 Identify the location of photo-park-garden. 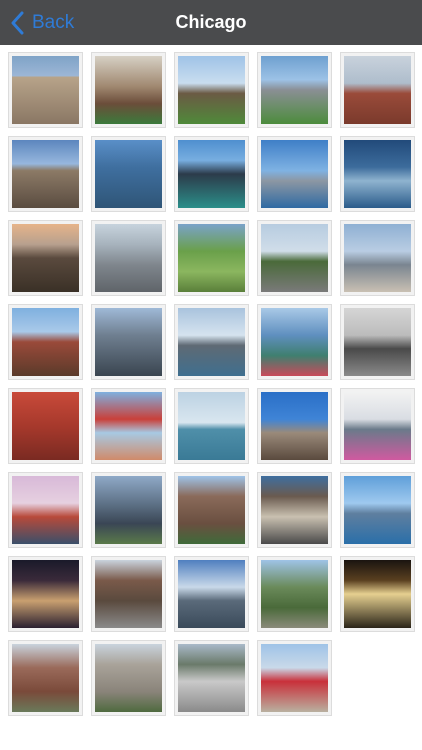
(211, 258).